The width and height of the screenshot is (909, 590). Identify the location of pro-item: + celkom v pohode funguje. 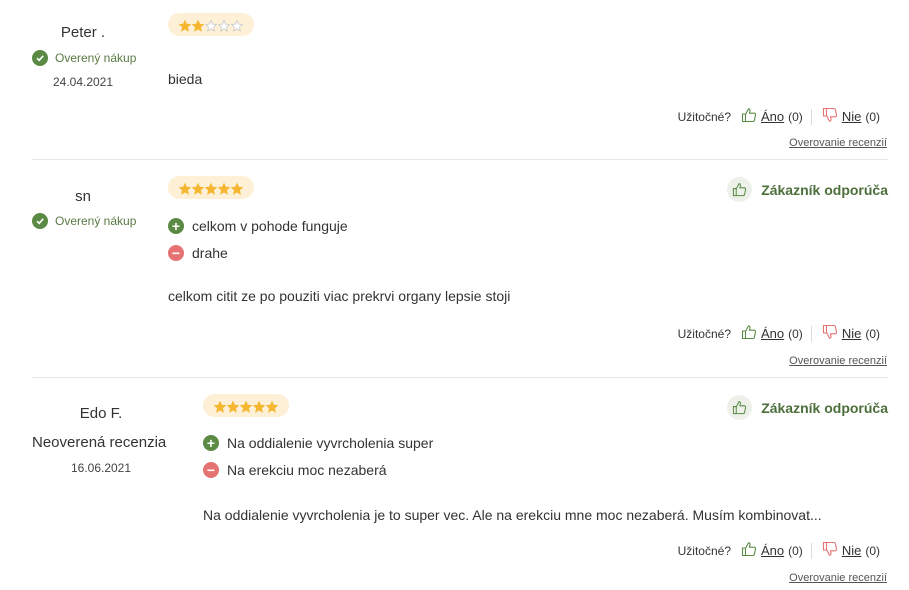
(258, 226).